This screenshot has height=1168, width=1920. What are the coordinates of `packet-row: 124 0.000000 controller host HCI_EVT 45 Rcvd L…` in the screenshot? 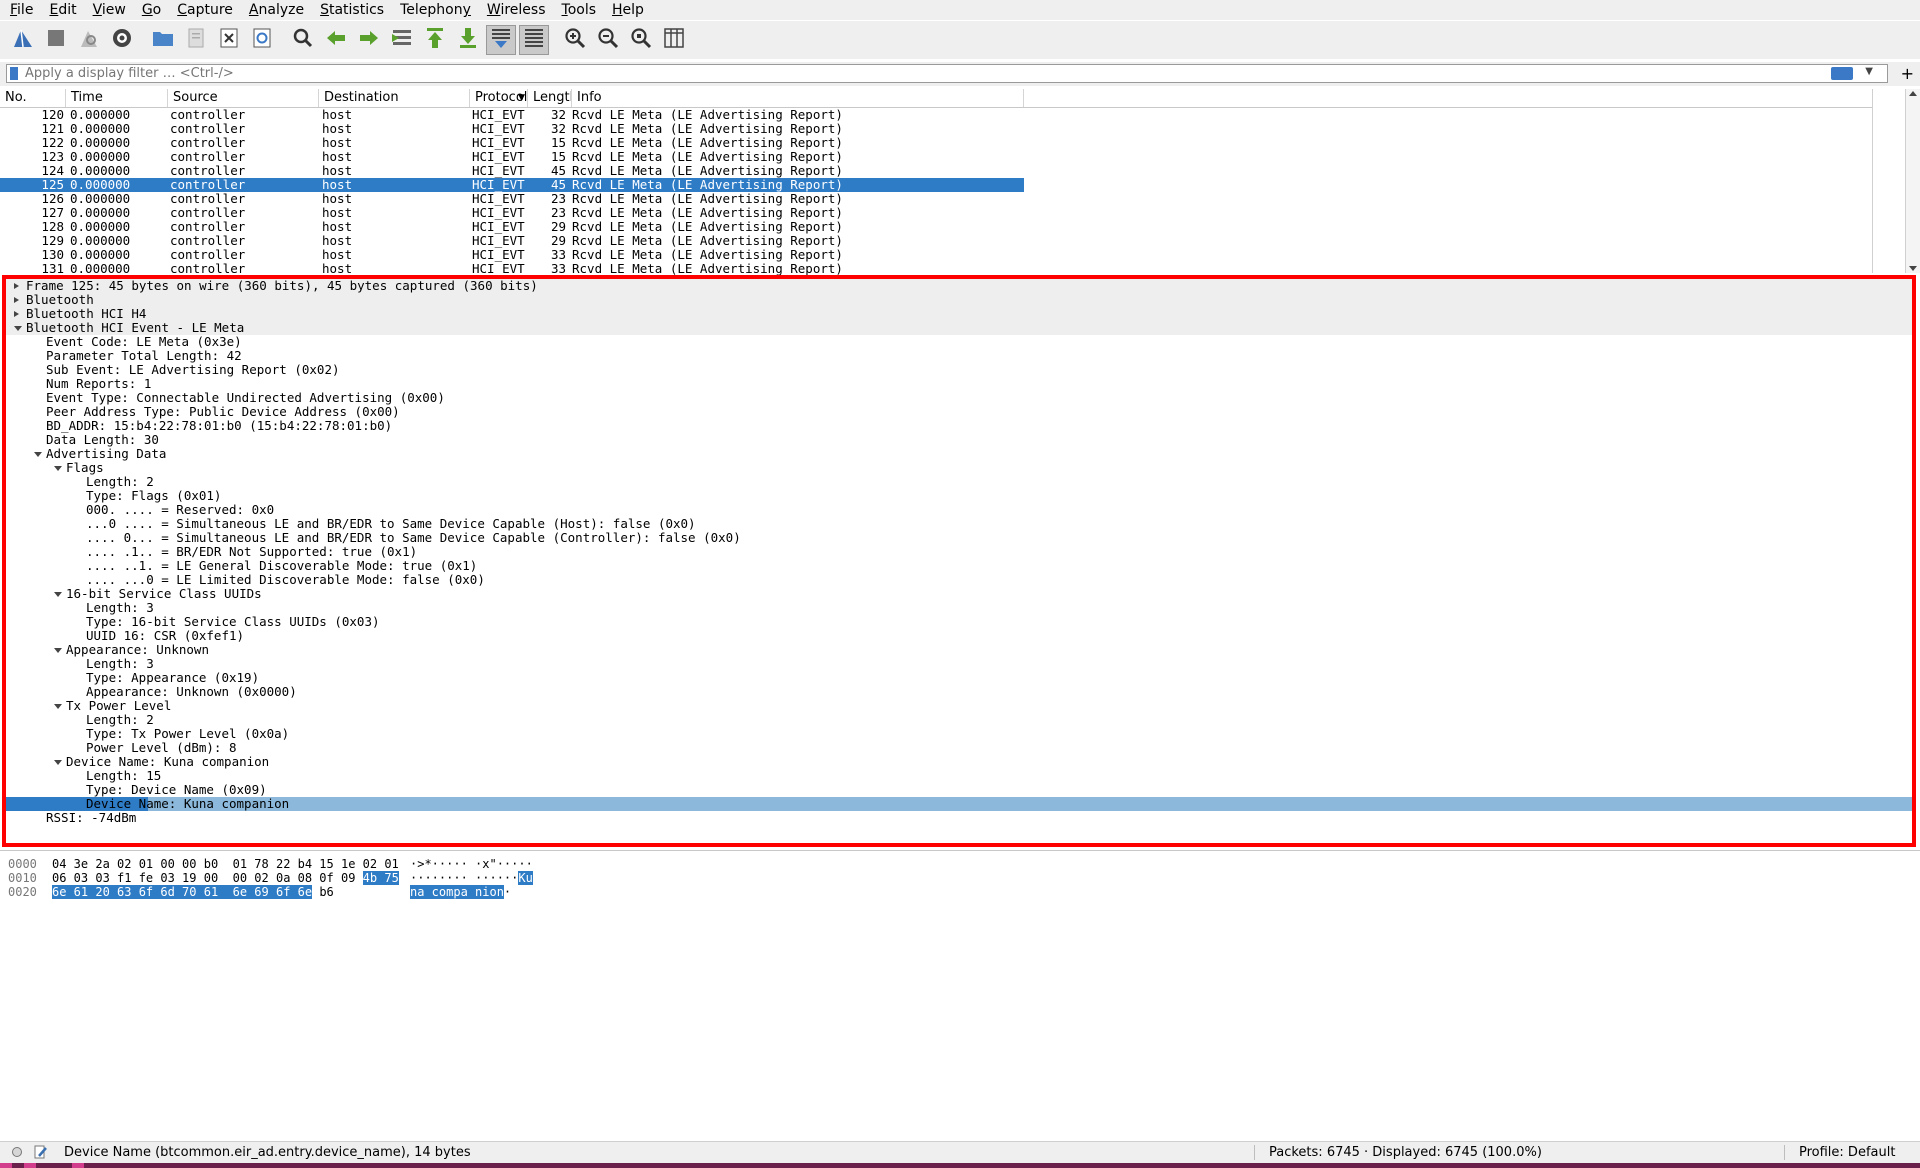 It's located at (512, 171).